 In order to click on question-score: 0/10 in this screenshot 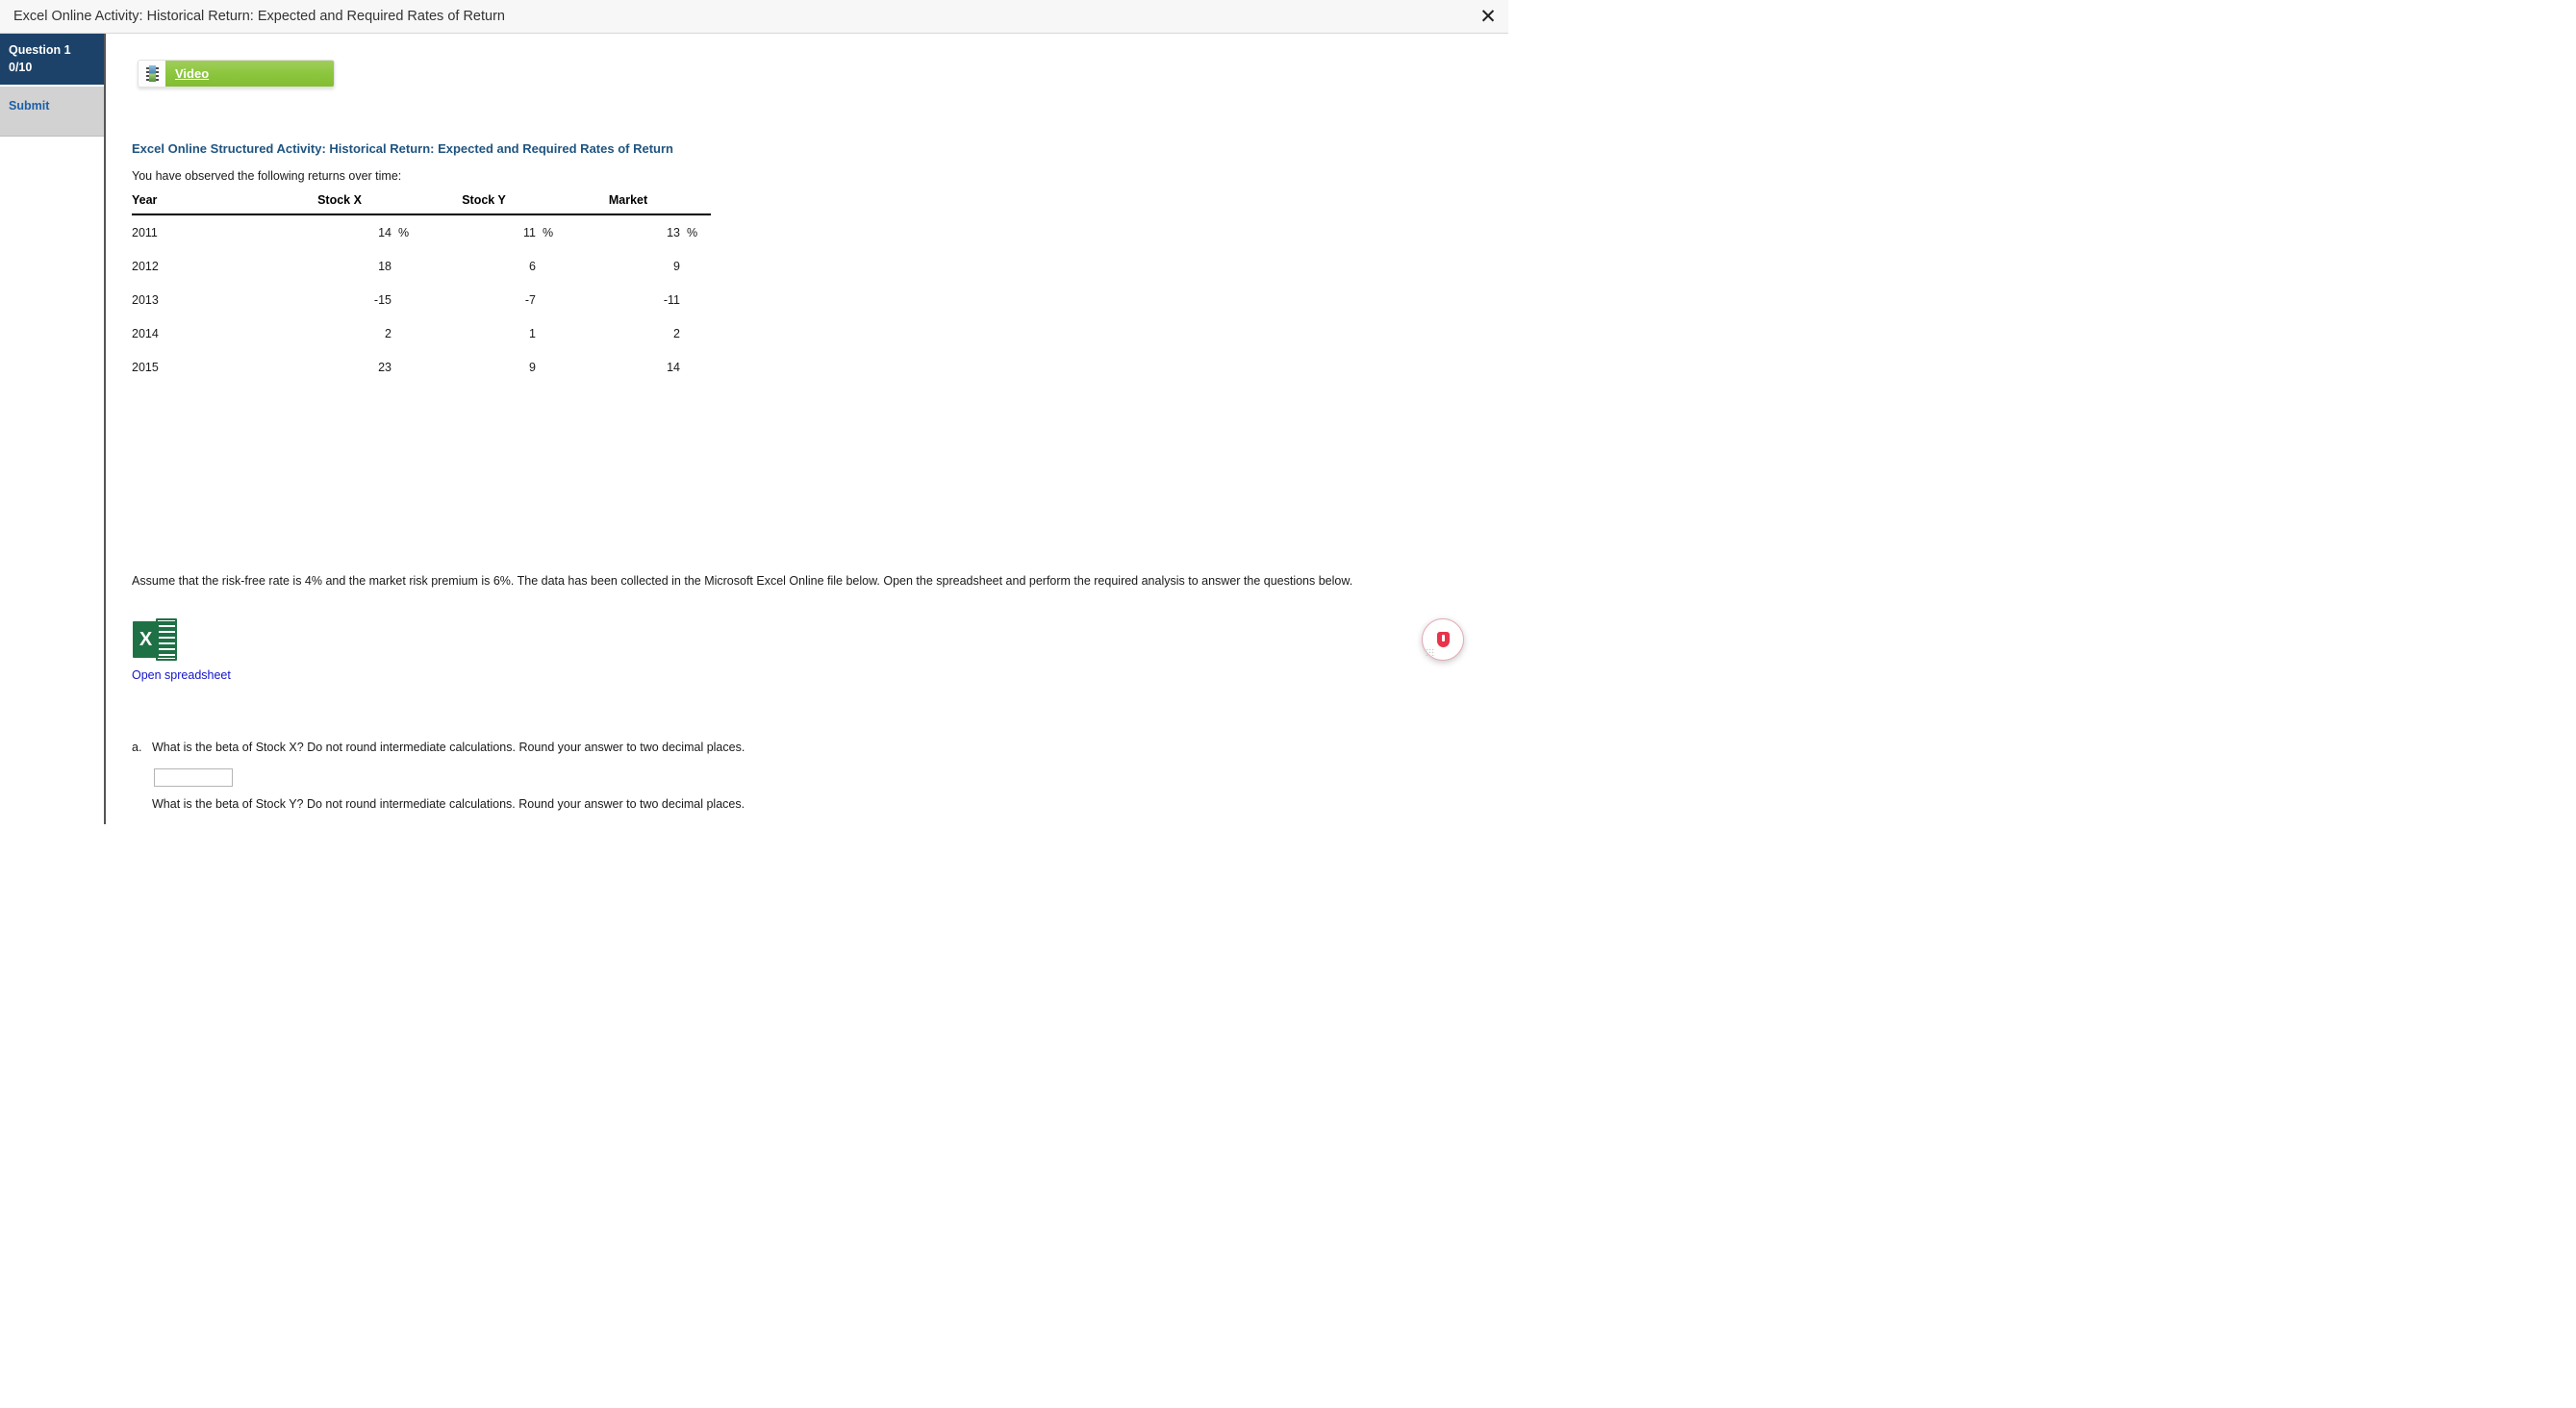, I will do `click(21, 68)`.